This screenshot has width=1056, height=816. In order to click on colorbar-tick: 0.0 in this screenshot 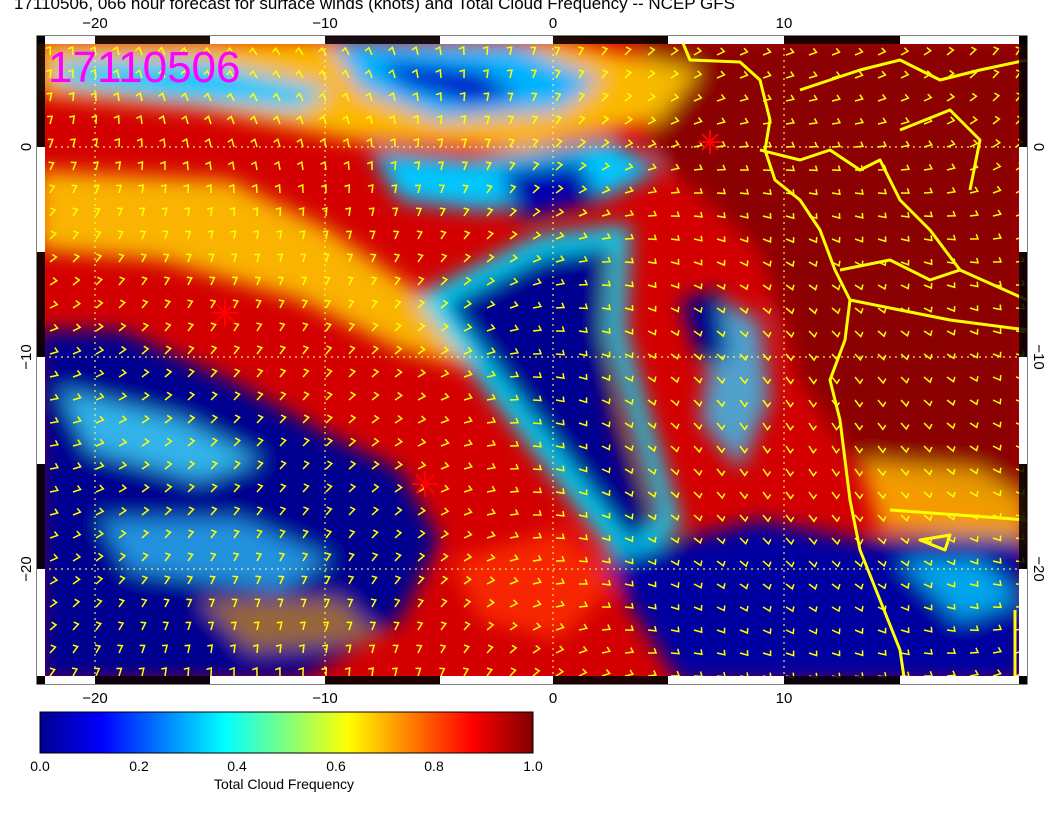, I will do `click(40, 766)`.